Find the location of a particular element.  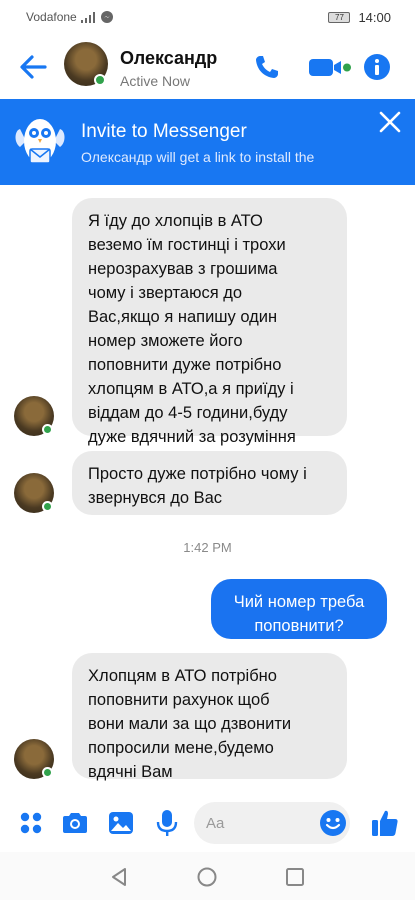

back-arrow-icon is located at coordinates (33, 67).